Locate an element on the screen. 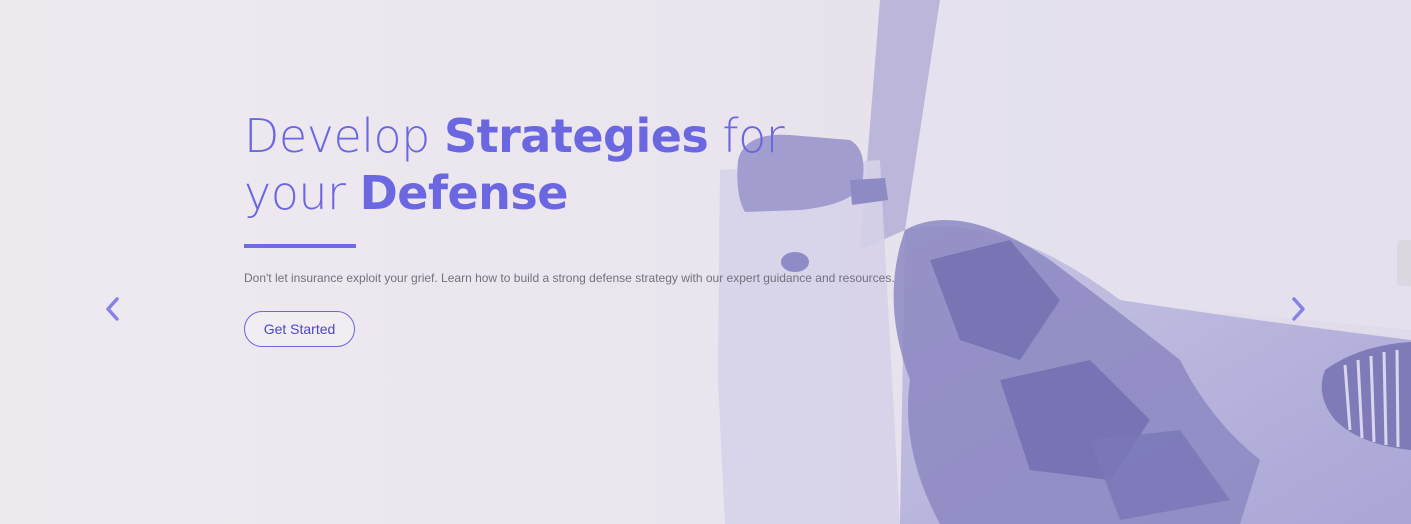 Image resolution: width=1411 pixels, height=524 pixels. get-started-button: Get Started is located at coordinates (299, 329).